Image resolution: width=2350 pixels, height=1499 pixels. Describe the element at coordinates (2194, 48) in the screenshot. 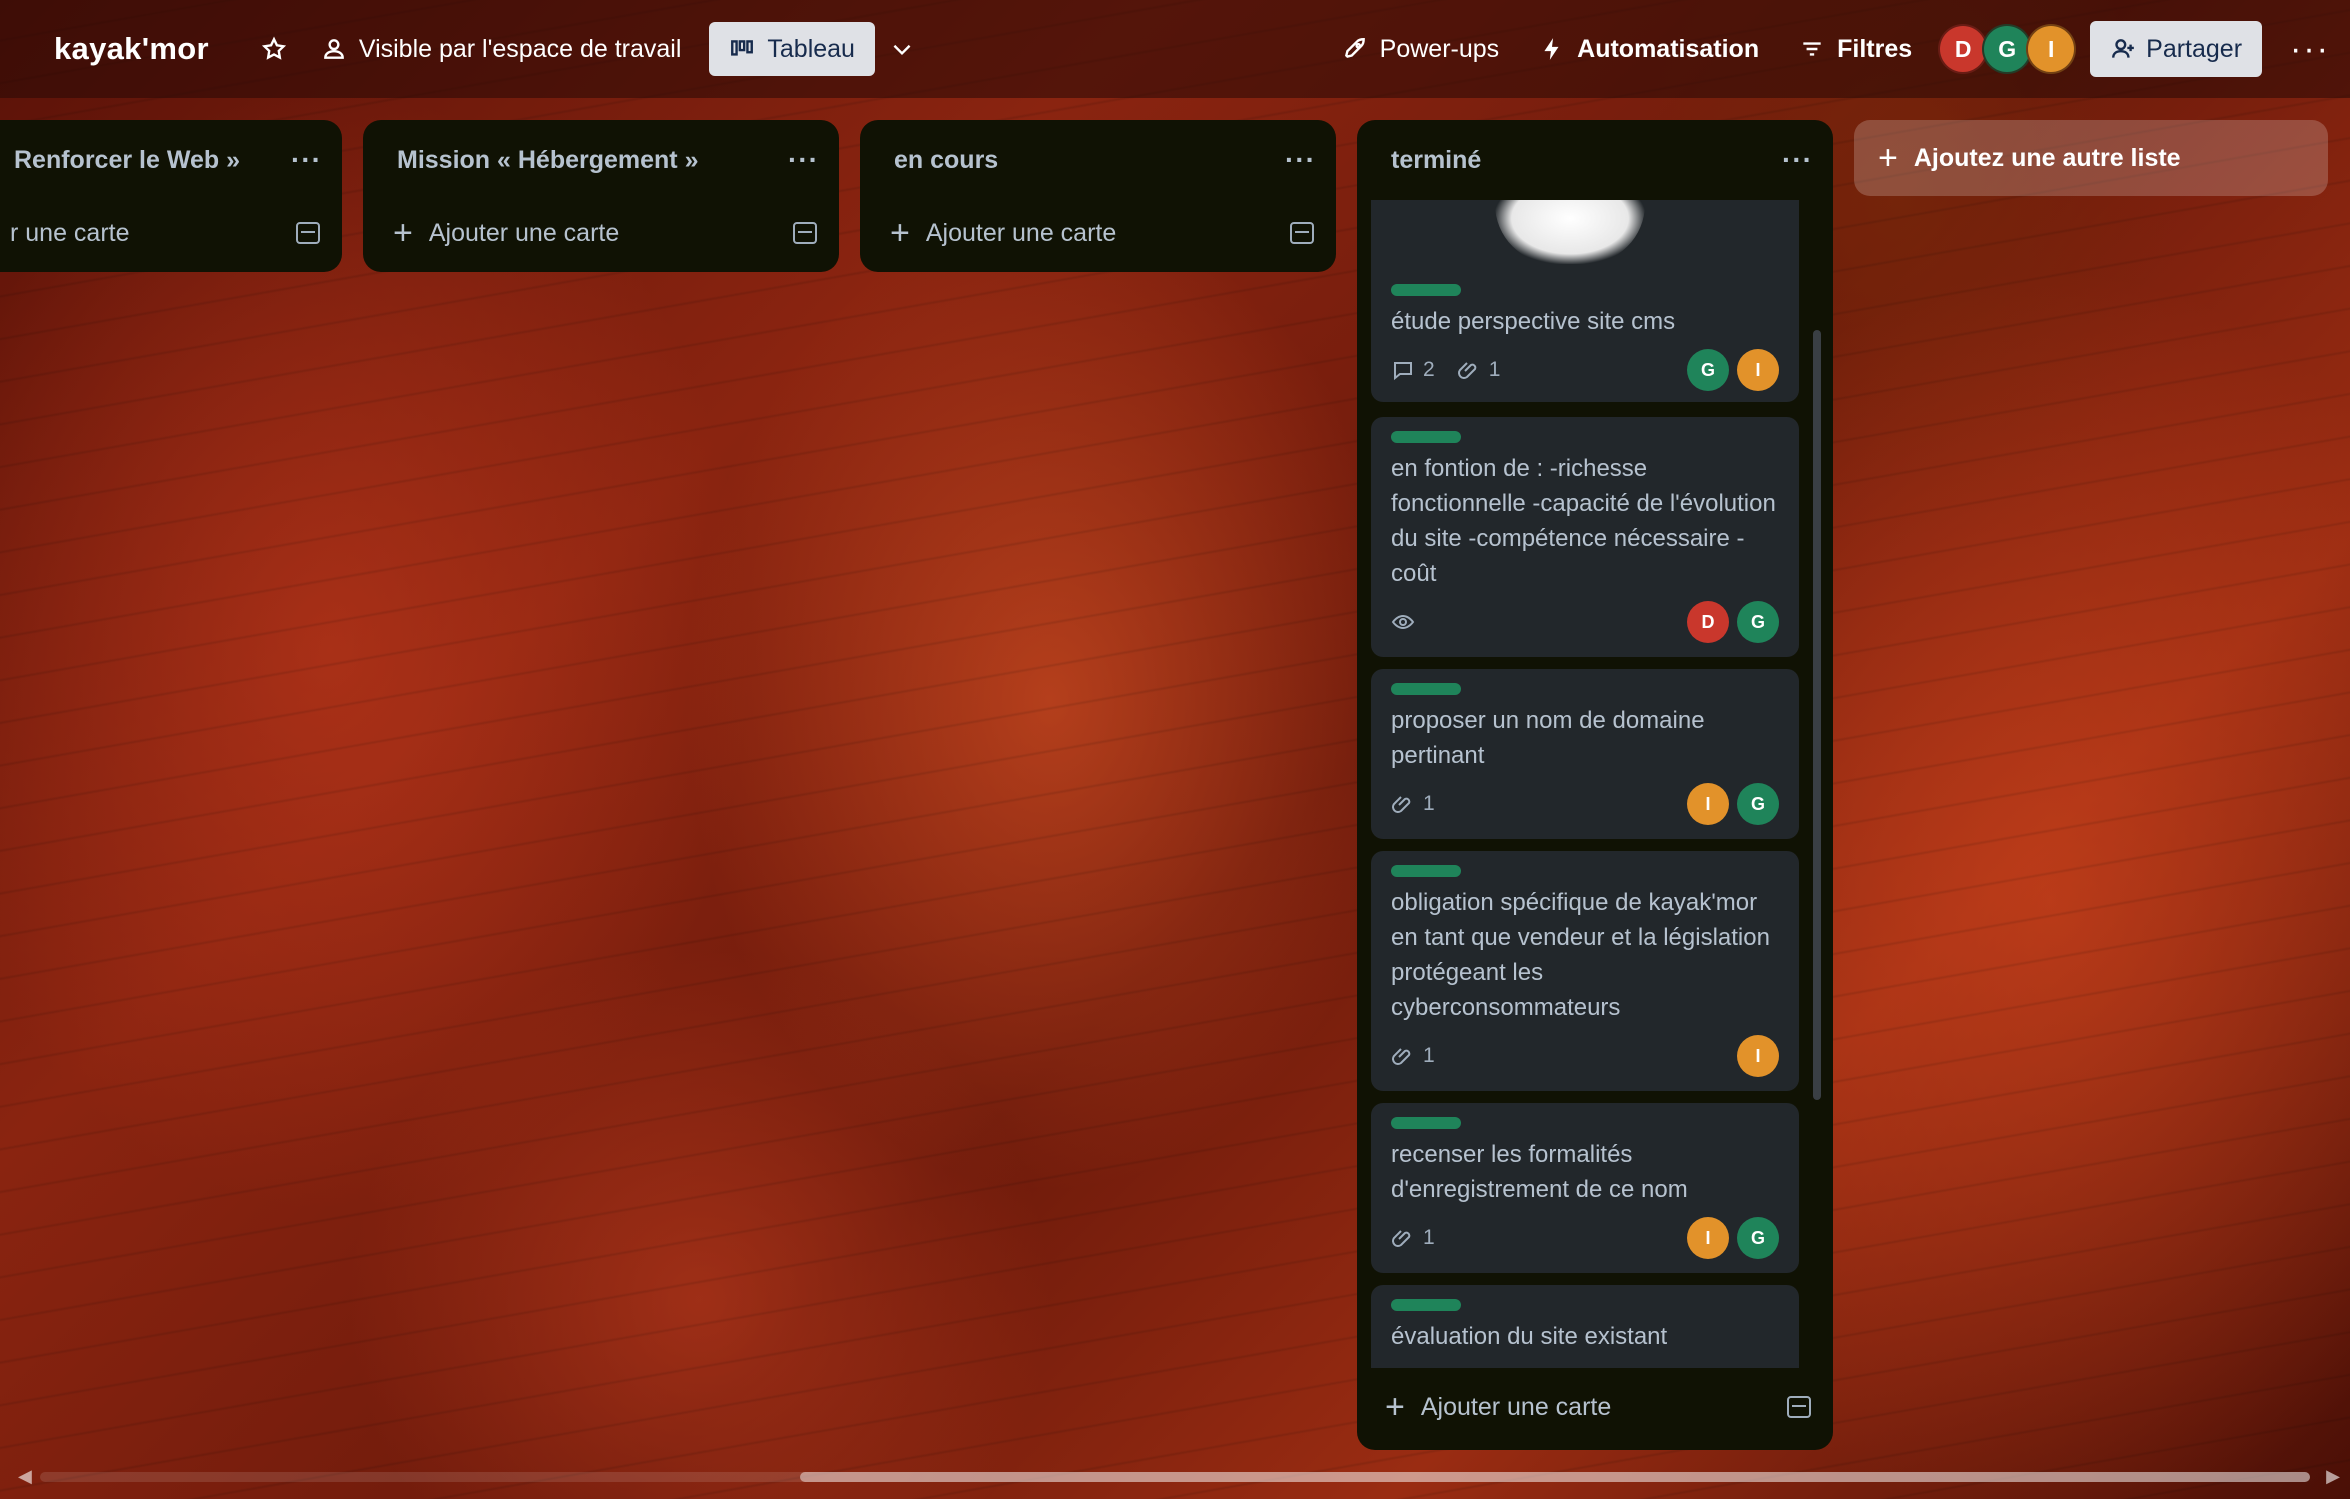

I see `share-label: Partager` at that location.